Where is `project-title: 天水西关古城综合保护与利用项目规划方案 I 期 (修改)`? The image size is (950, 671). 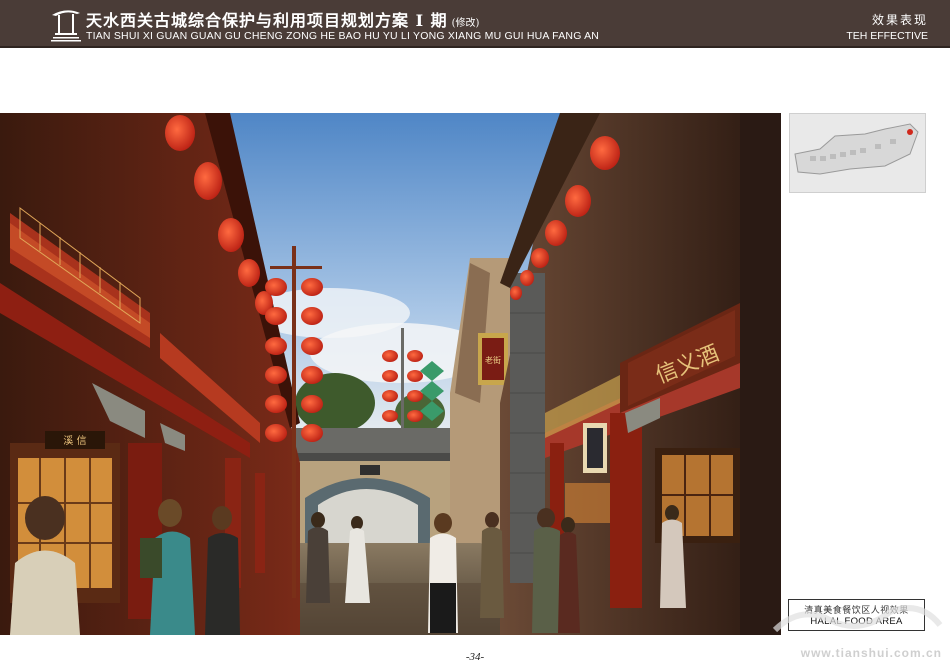 project-title: 天水西关古城综合保护与利用项目规划方案 I 期 (修改) is located at coordinates (282, 19).